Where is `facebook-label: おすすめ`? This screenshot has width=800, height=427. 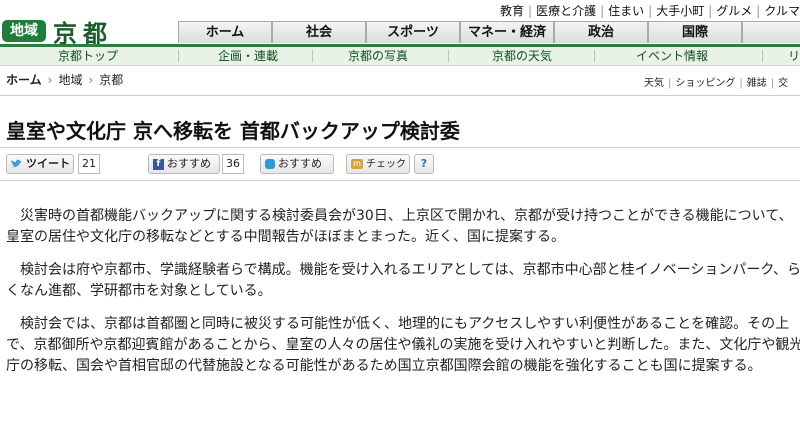 facebook-label: おすすめ is located at coordinates (189, 163).